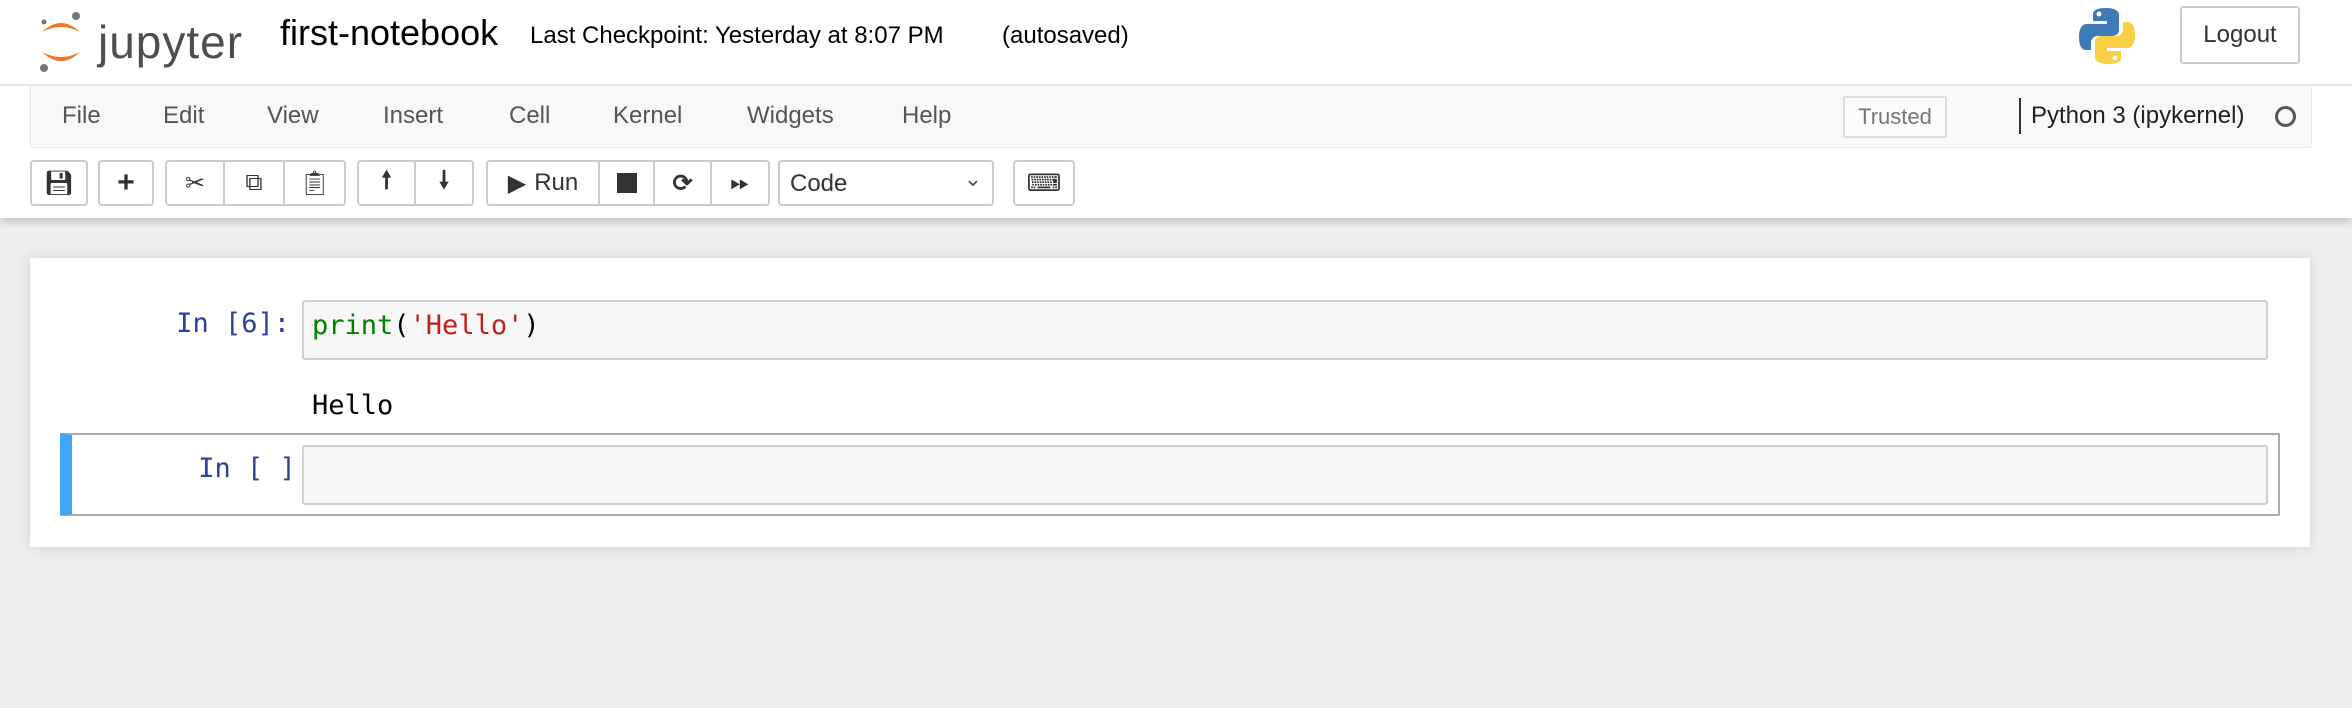  Describe the element at coordinates (401, 325) in the screenshot. I see `code-paren: (` at that location.